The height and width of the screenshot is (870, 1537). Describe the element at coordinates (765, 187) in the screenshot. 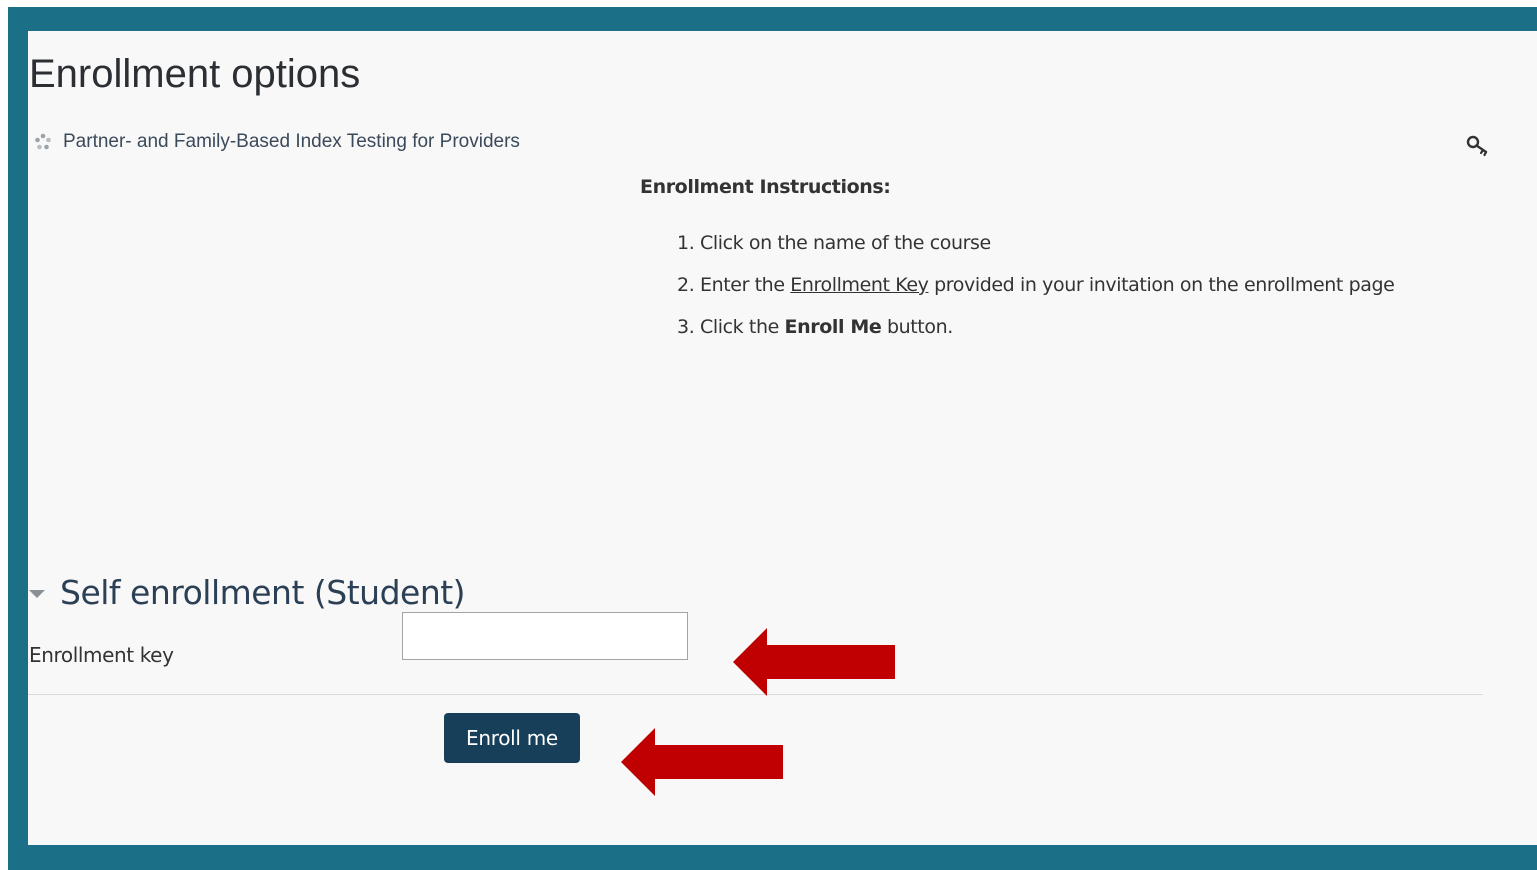

I see `instructions-heading: Enrollment Instructions:` at that location.